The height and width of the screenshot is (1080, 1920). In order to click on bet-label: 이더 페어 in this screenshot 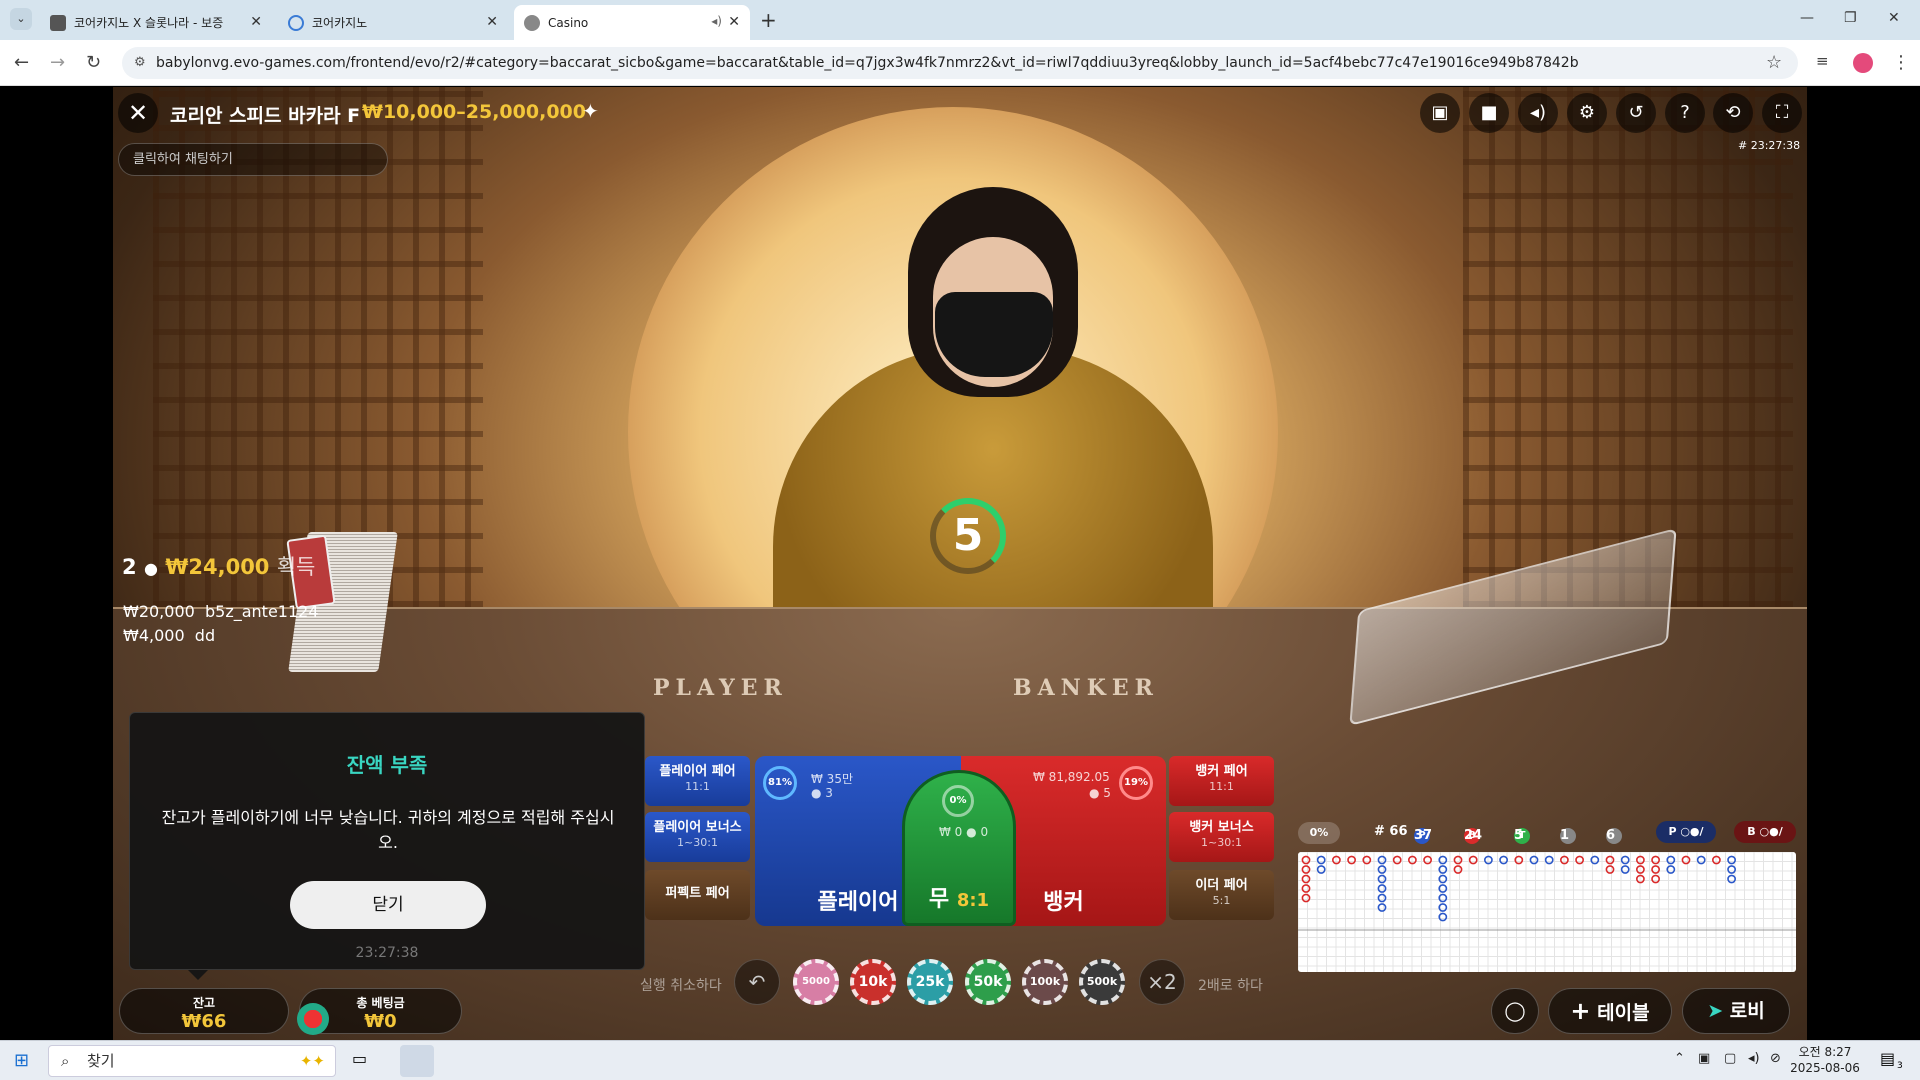, I will do `click(1221, 885)`.